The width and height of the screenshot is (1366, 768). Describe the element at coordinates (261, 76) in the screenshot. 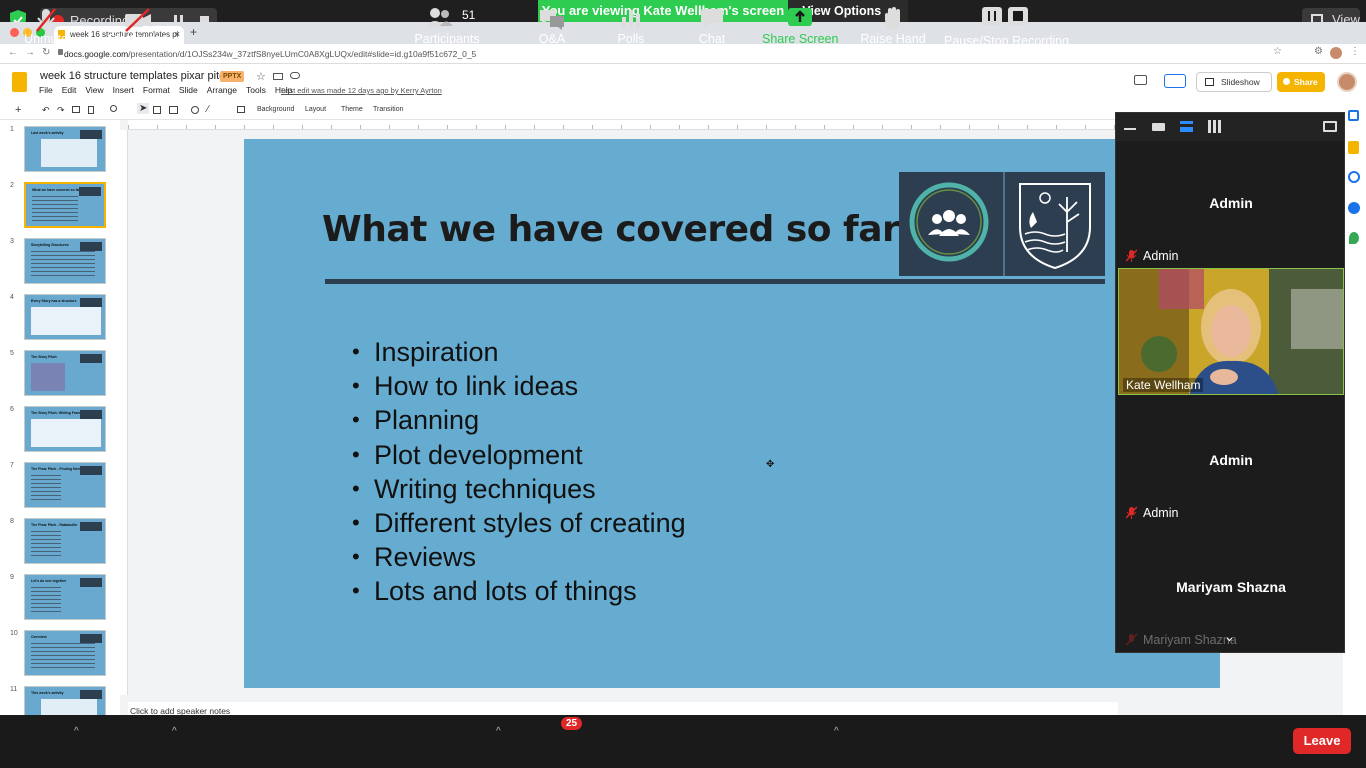

I see `star-icon: ☆` at that location.